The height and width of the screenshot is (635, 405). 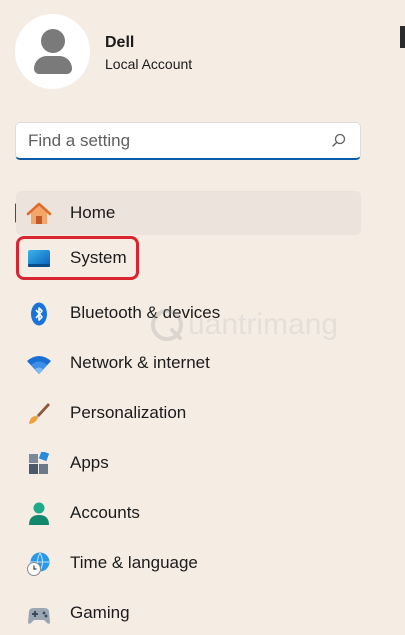 I want to click on bluetooth-icon, so click(x=39, y=314).